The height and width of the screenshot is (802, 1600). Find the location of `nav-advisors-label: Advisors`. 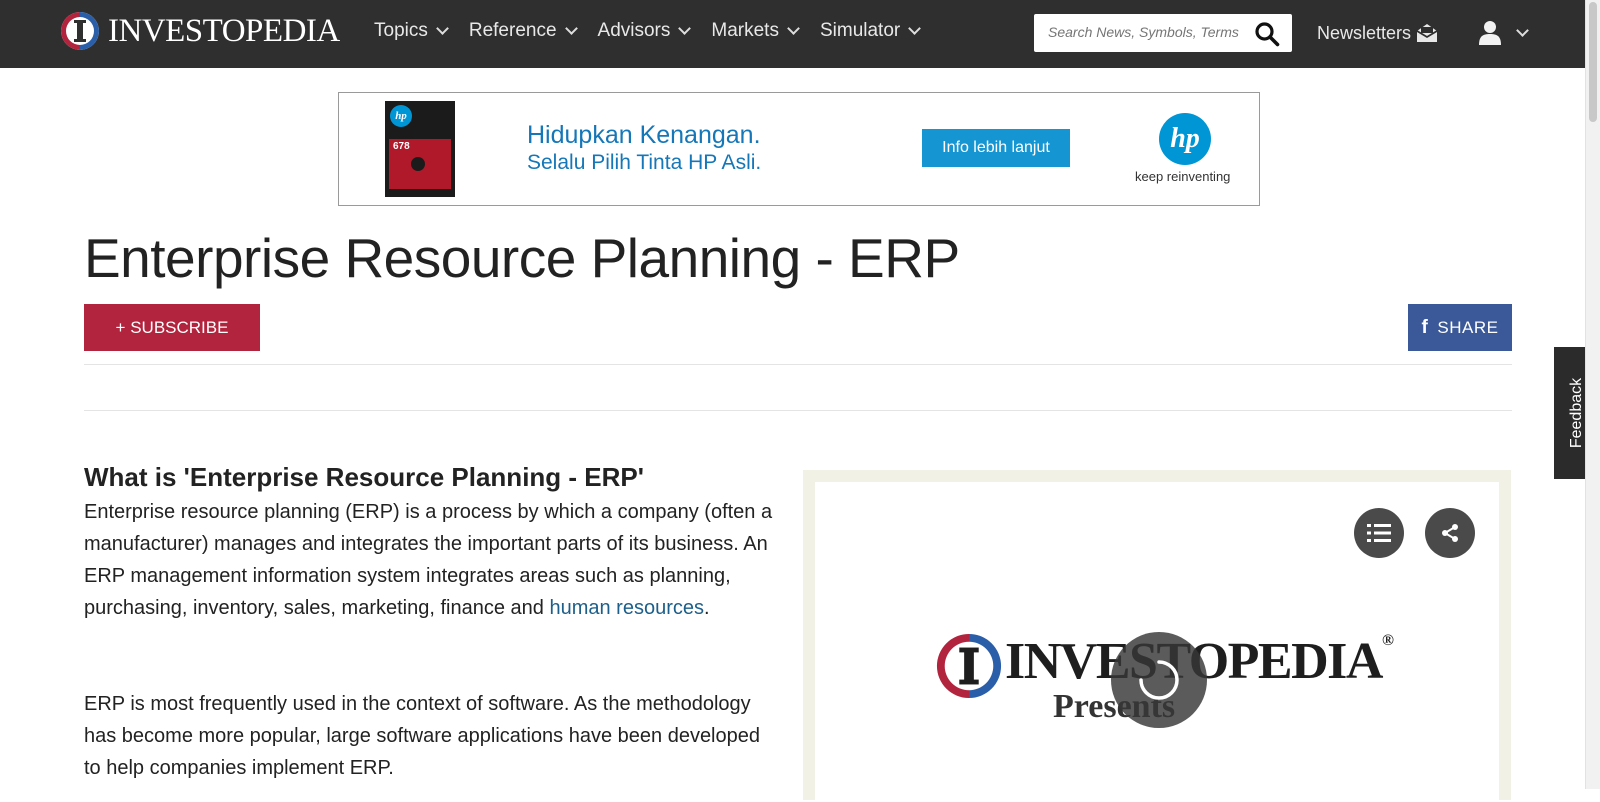

nav-advisors-label: Advisors is located at coordinates (634, 30).